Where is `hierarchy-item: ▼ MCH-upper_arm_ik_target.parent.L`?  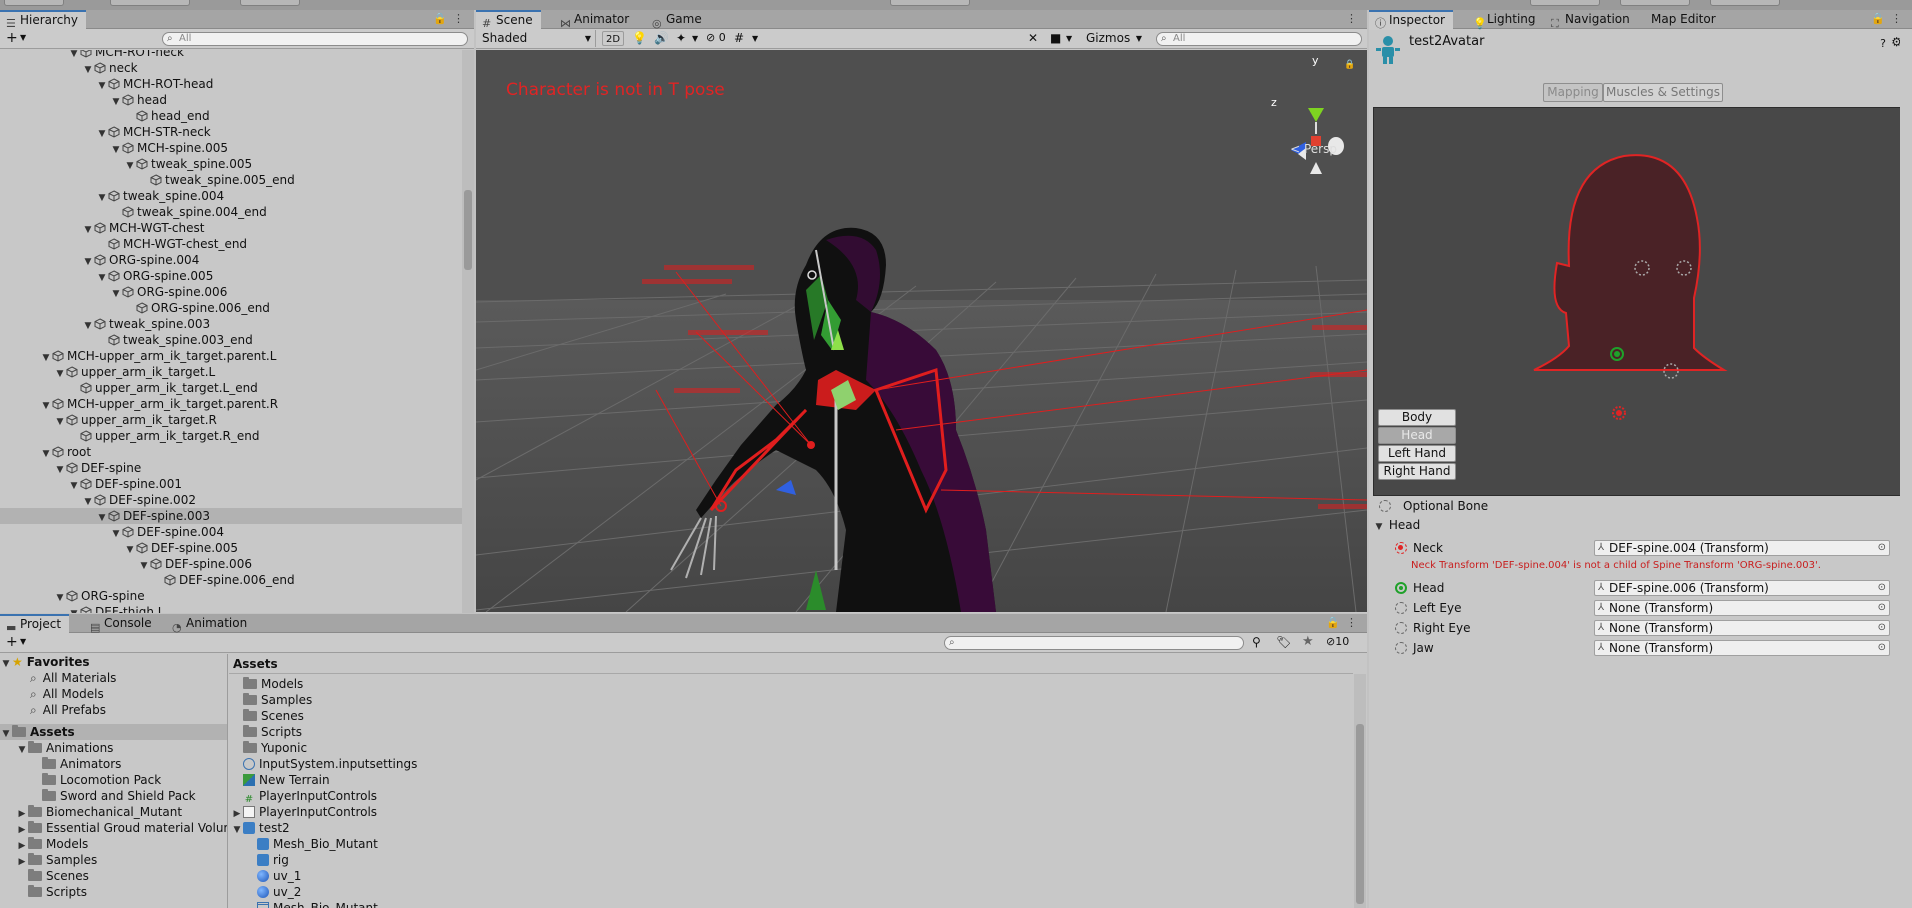
hierarchy-item: ▼ MCH-upper_arm_ik_target.parent.L is located at coordinates (231, 356).